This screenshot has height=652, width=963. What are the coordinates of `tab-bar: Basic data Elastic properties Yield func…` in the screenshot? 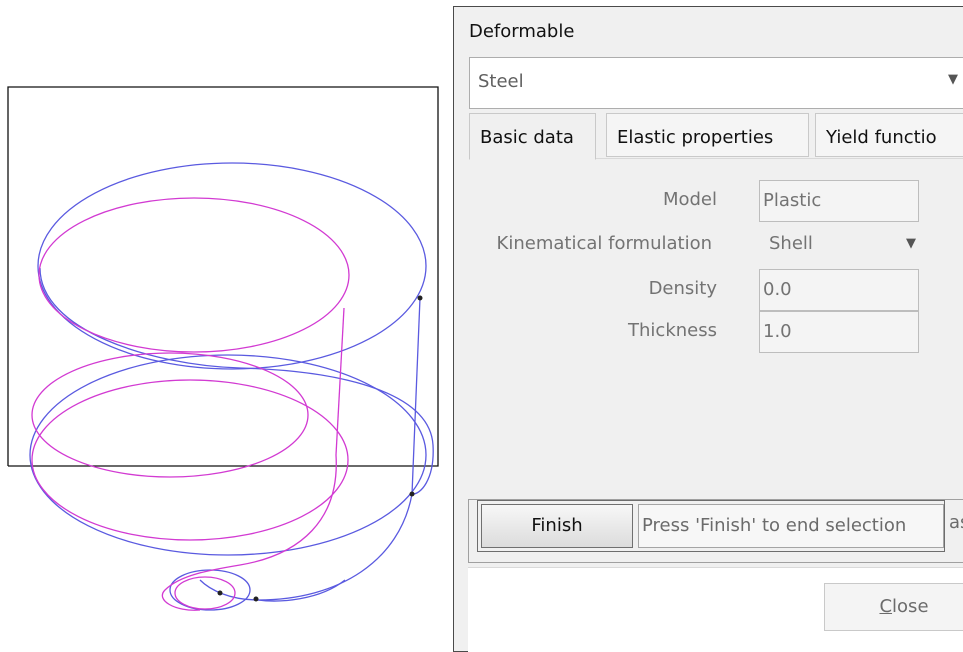 It's located at (716, 136).